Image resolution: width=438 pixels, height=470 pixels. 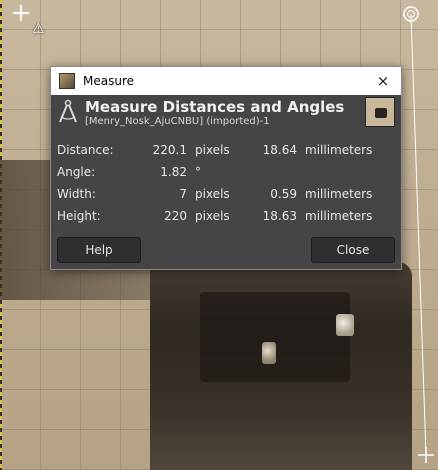 I want to click on crosshair-cursor-icon, so click(x=21, y=13).